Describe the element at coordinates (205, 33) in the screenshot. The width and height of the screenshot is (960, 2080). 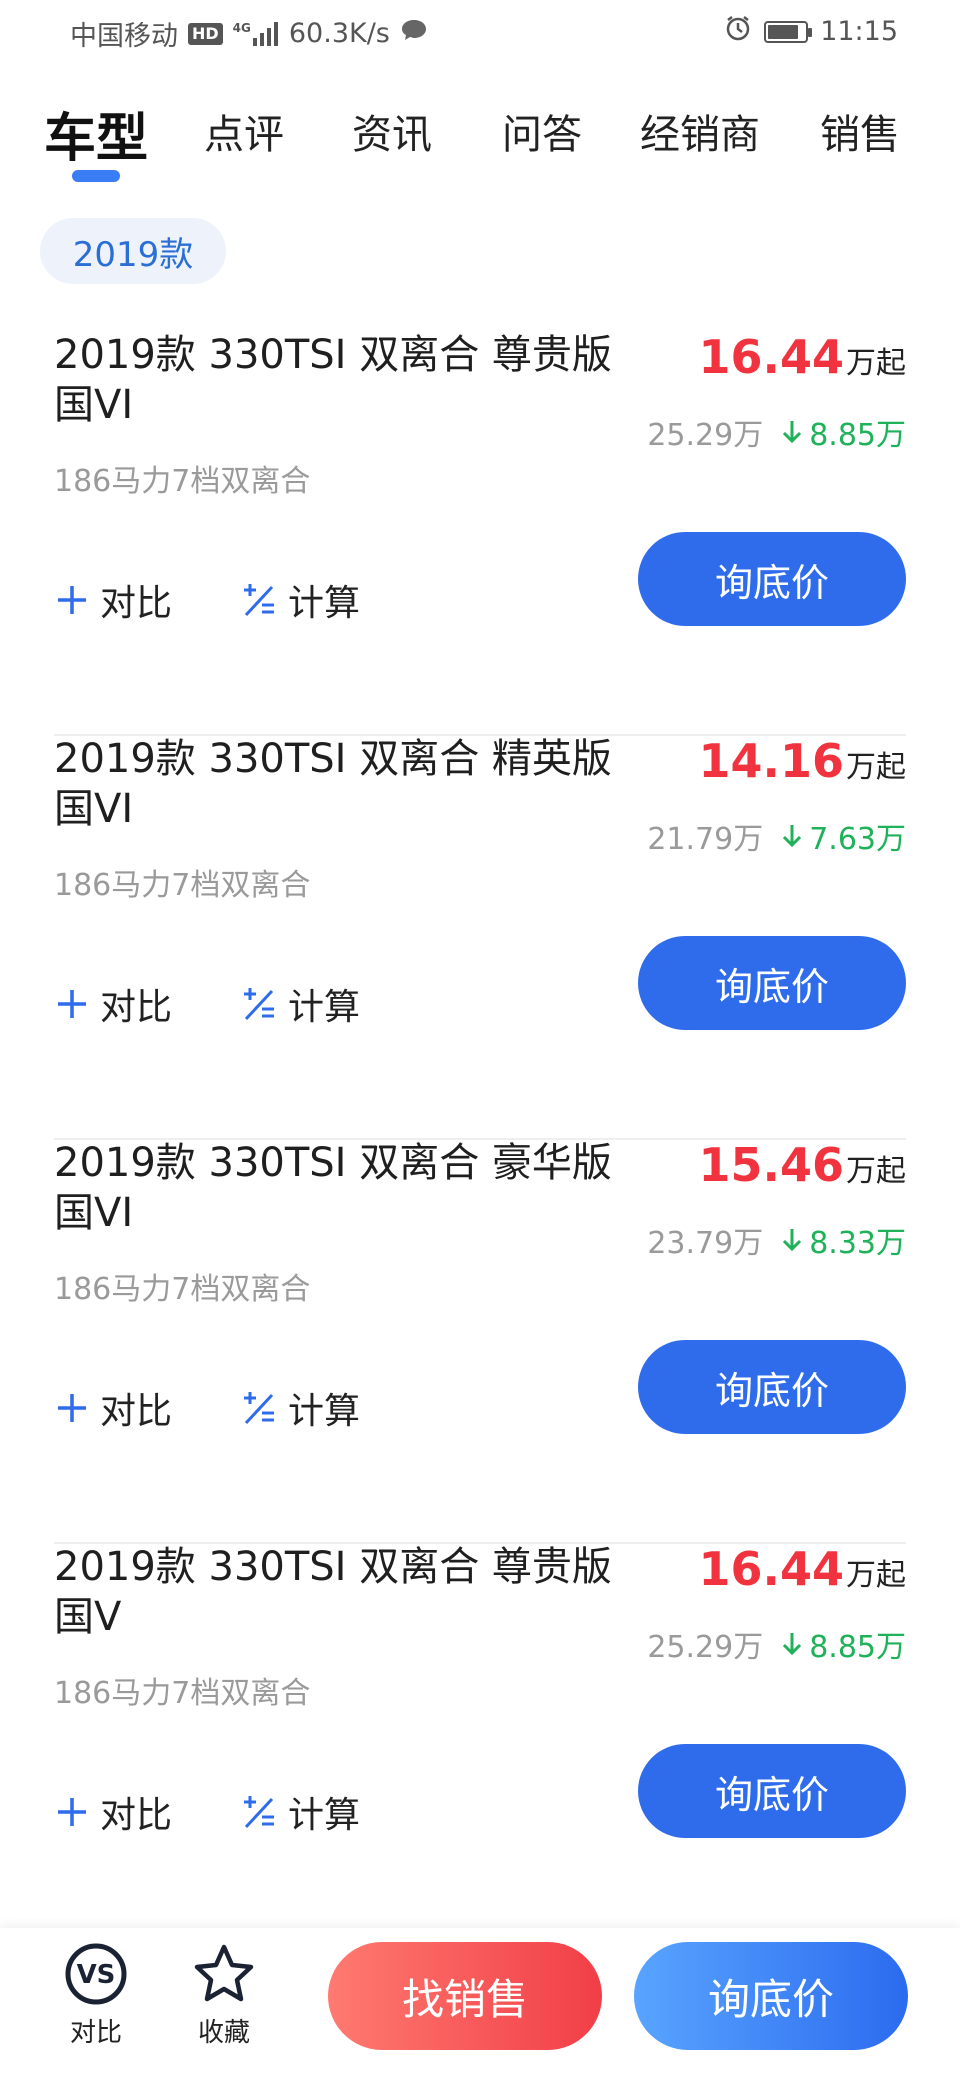
I see `hd-badge: HD` at that location.